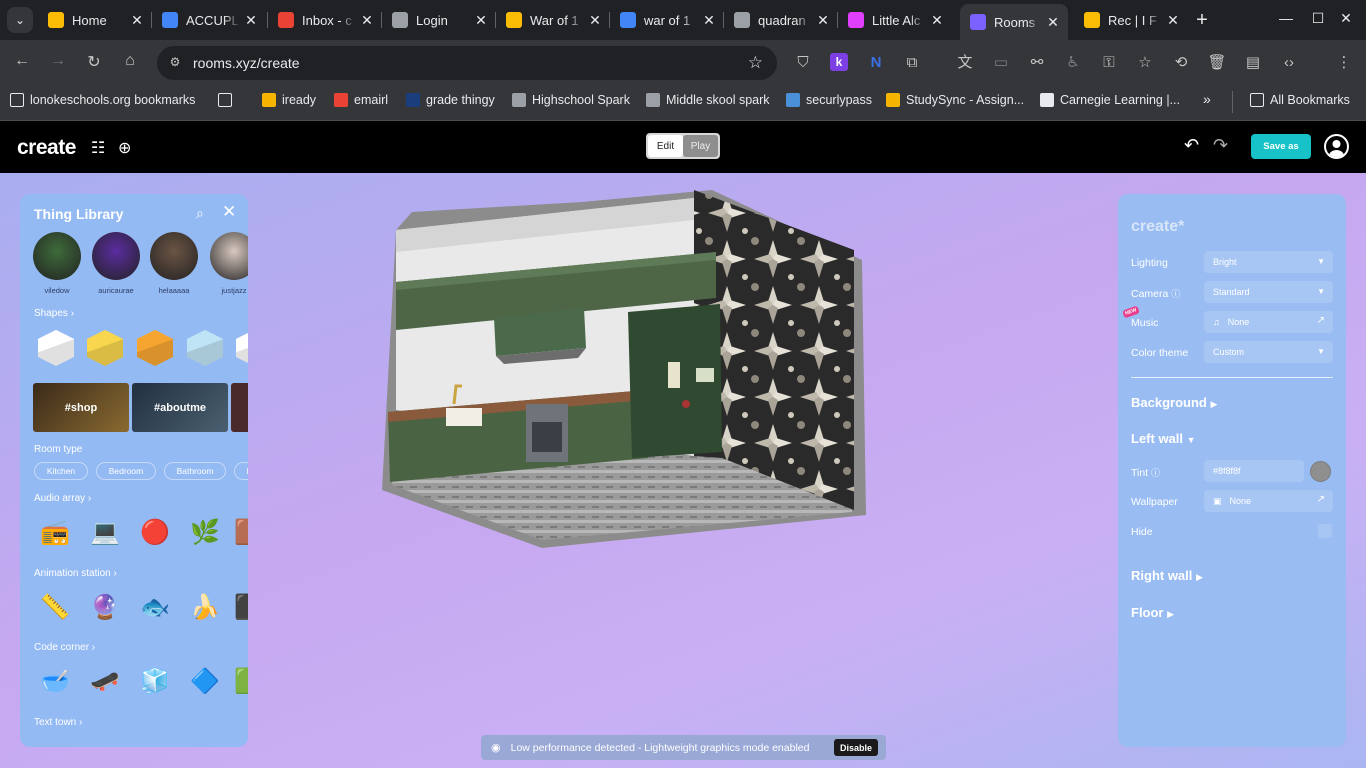  Describe the element at coordinates (81, 407) in the screenshot. I see `tag-card-shop: #shop` at that location.